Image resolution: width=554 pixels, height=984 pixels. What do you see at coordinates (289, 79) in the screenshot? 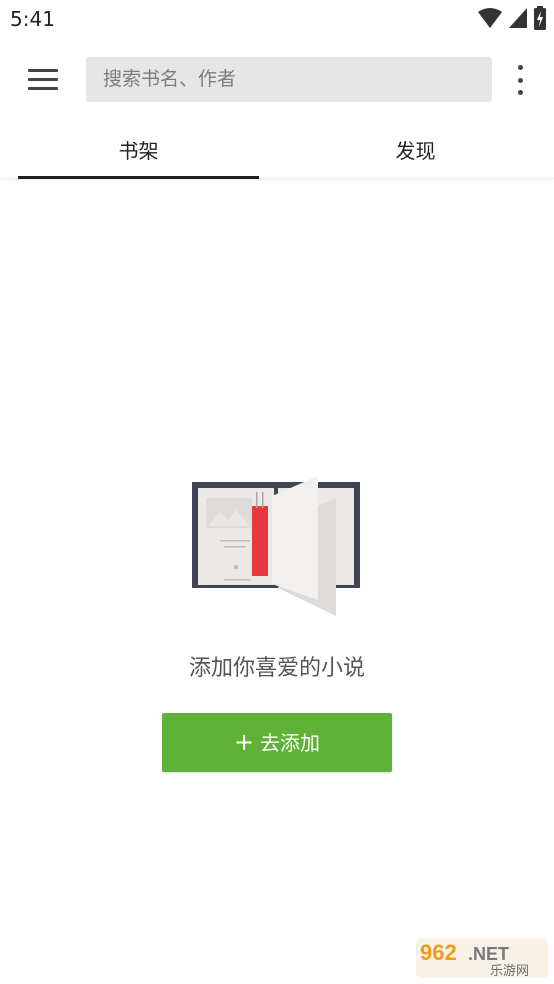
I see `search-input: 搜索书名、作者` at bounding box center [289, 79].